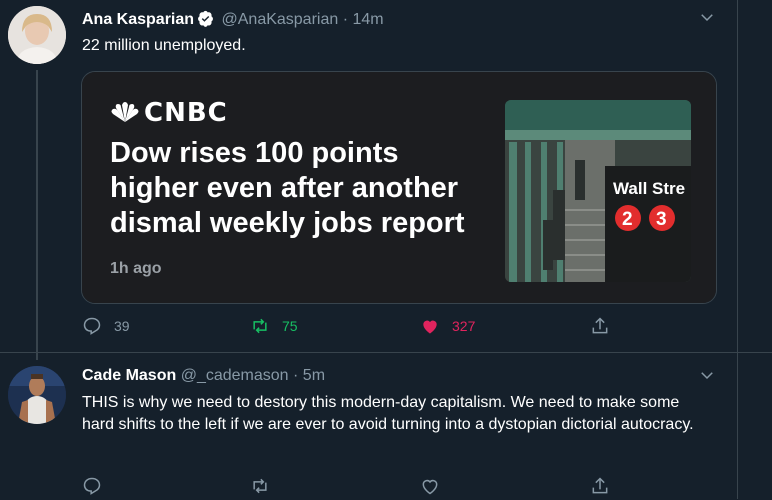  I want to click on handle: @AnaKasparian, so click(280, 19).